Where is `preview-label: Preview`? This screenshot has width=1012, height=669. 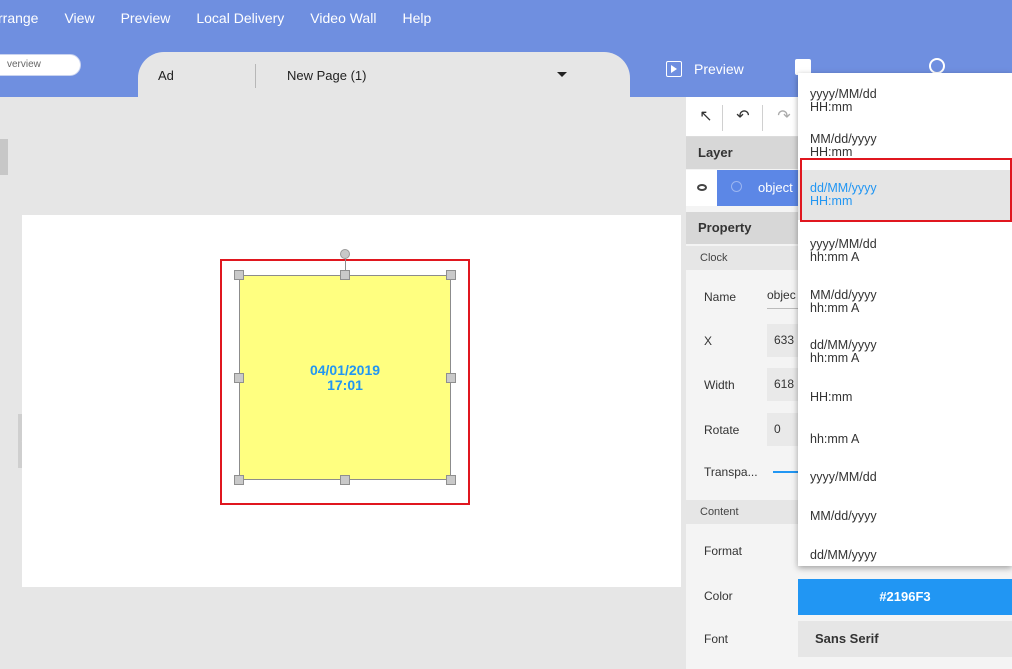 preview-label: Preview is located at coordinates (719, 69).